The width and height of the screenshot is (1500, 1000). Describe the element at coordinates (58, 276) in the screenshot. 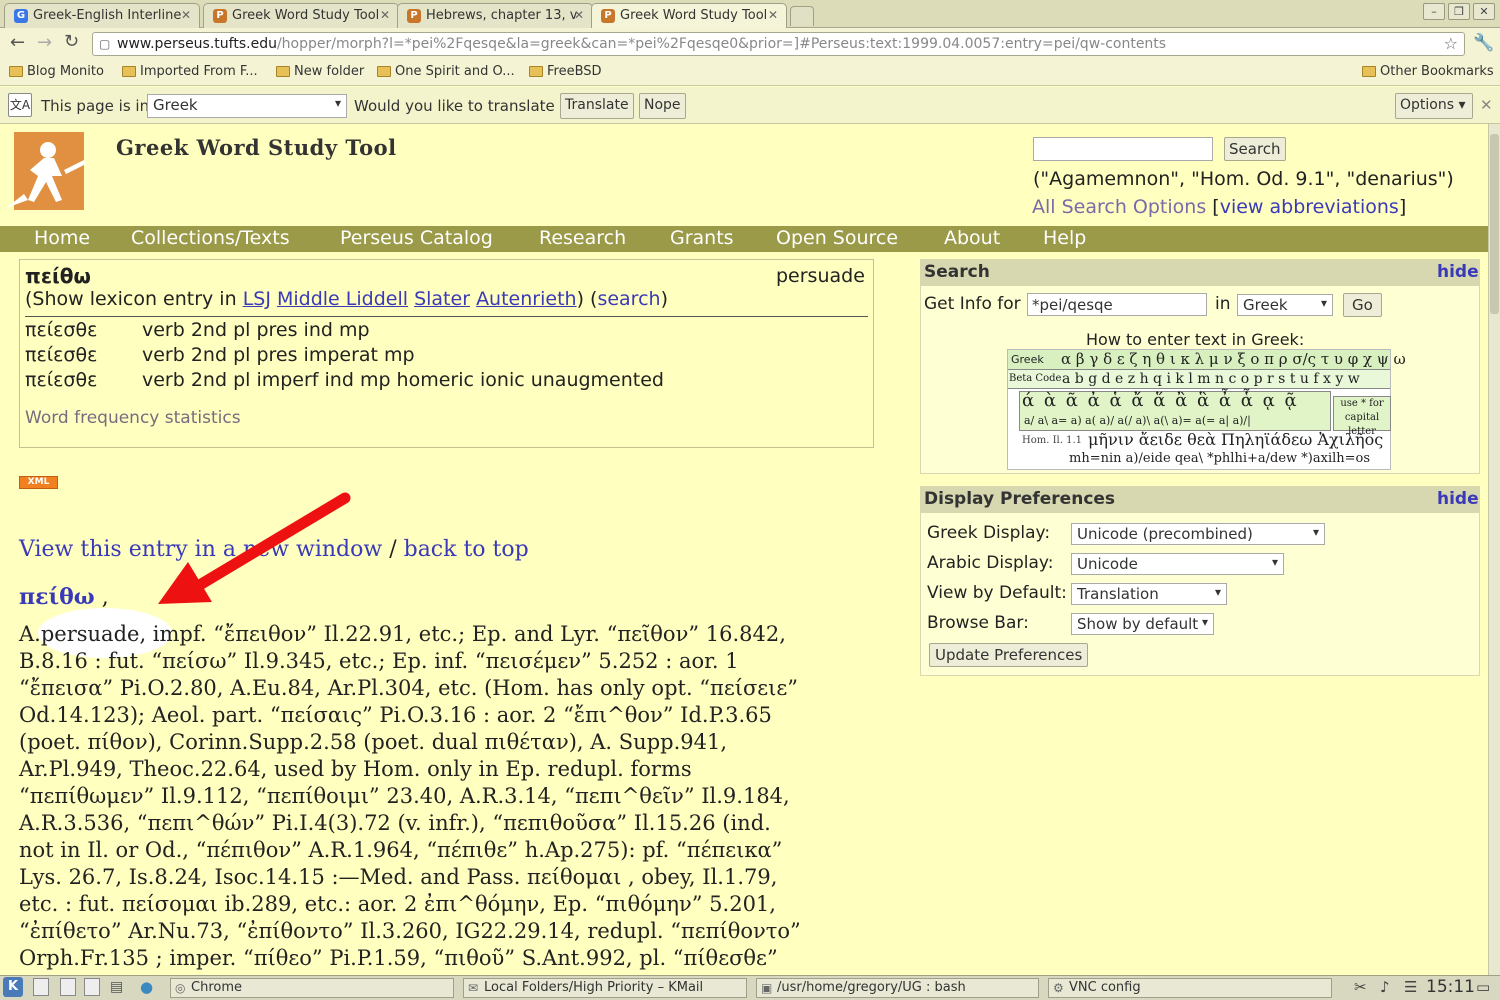

I see `lemma: πείθω` at that location.